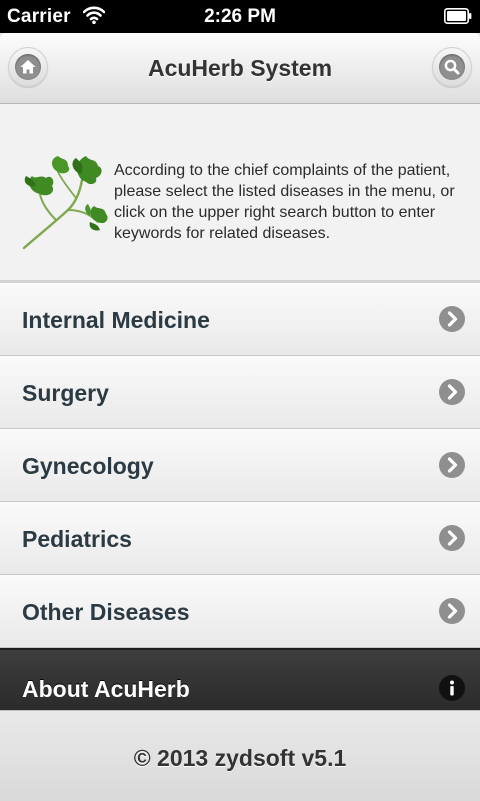 Image resolution: width=480 pixels, height=801 pixels. What do you see at coordinates (106, 612) in the screenshot?
I see `menu-item-label: Other Diseases` at bounding box center [106, 612].